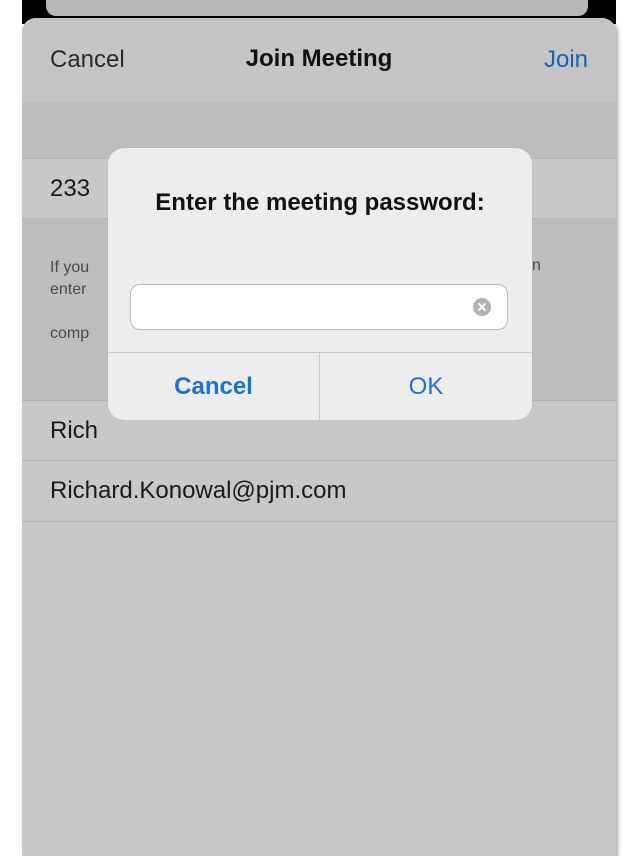 This screenshot has width=633, height=856. What do you see at coordinates (566, 60) in the screenshot?
I see `join-button: Join` at bounding box center [566, 60].